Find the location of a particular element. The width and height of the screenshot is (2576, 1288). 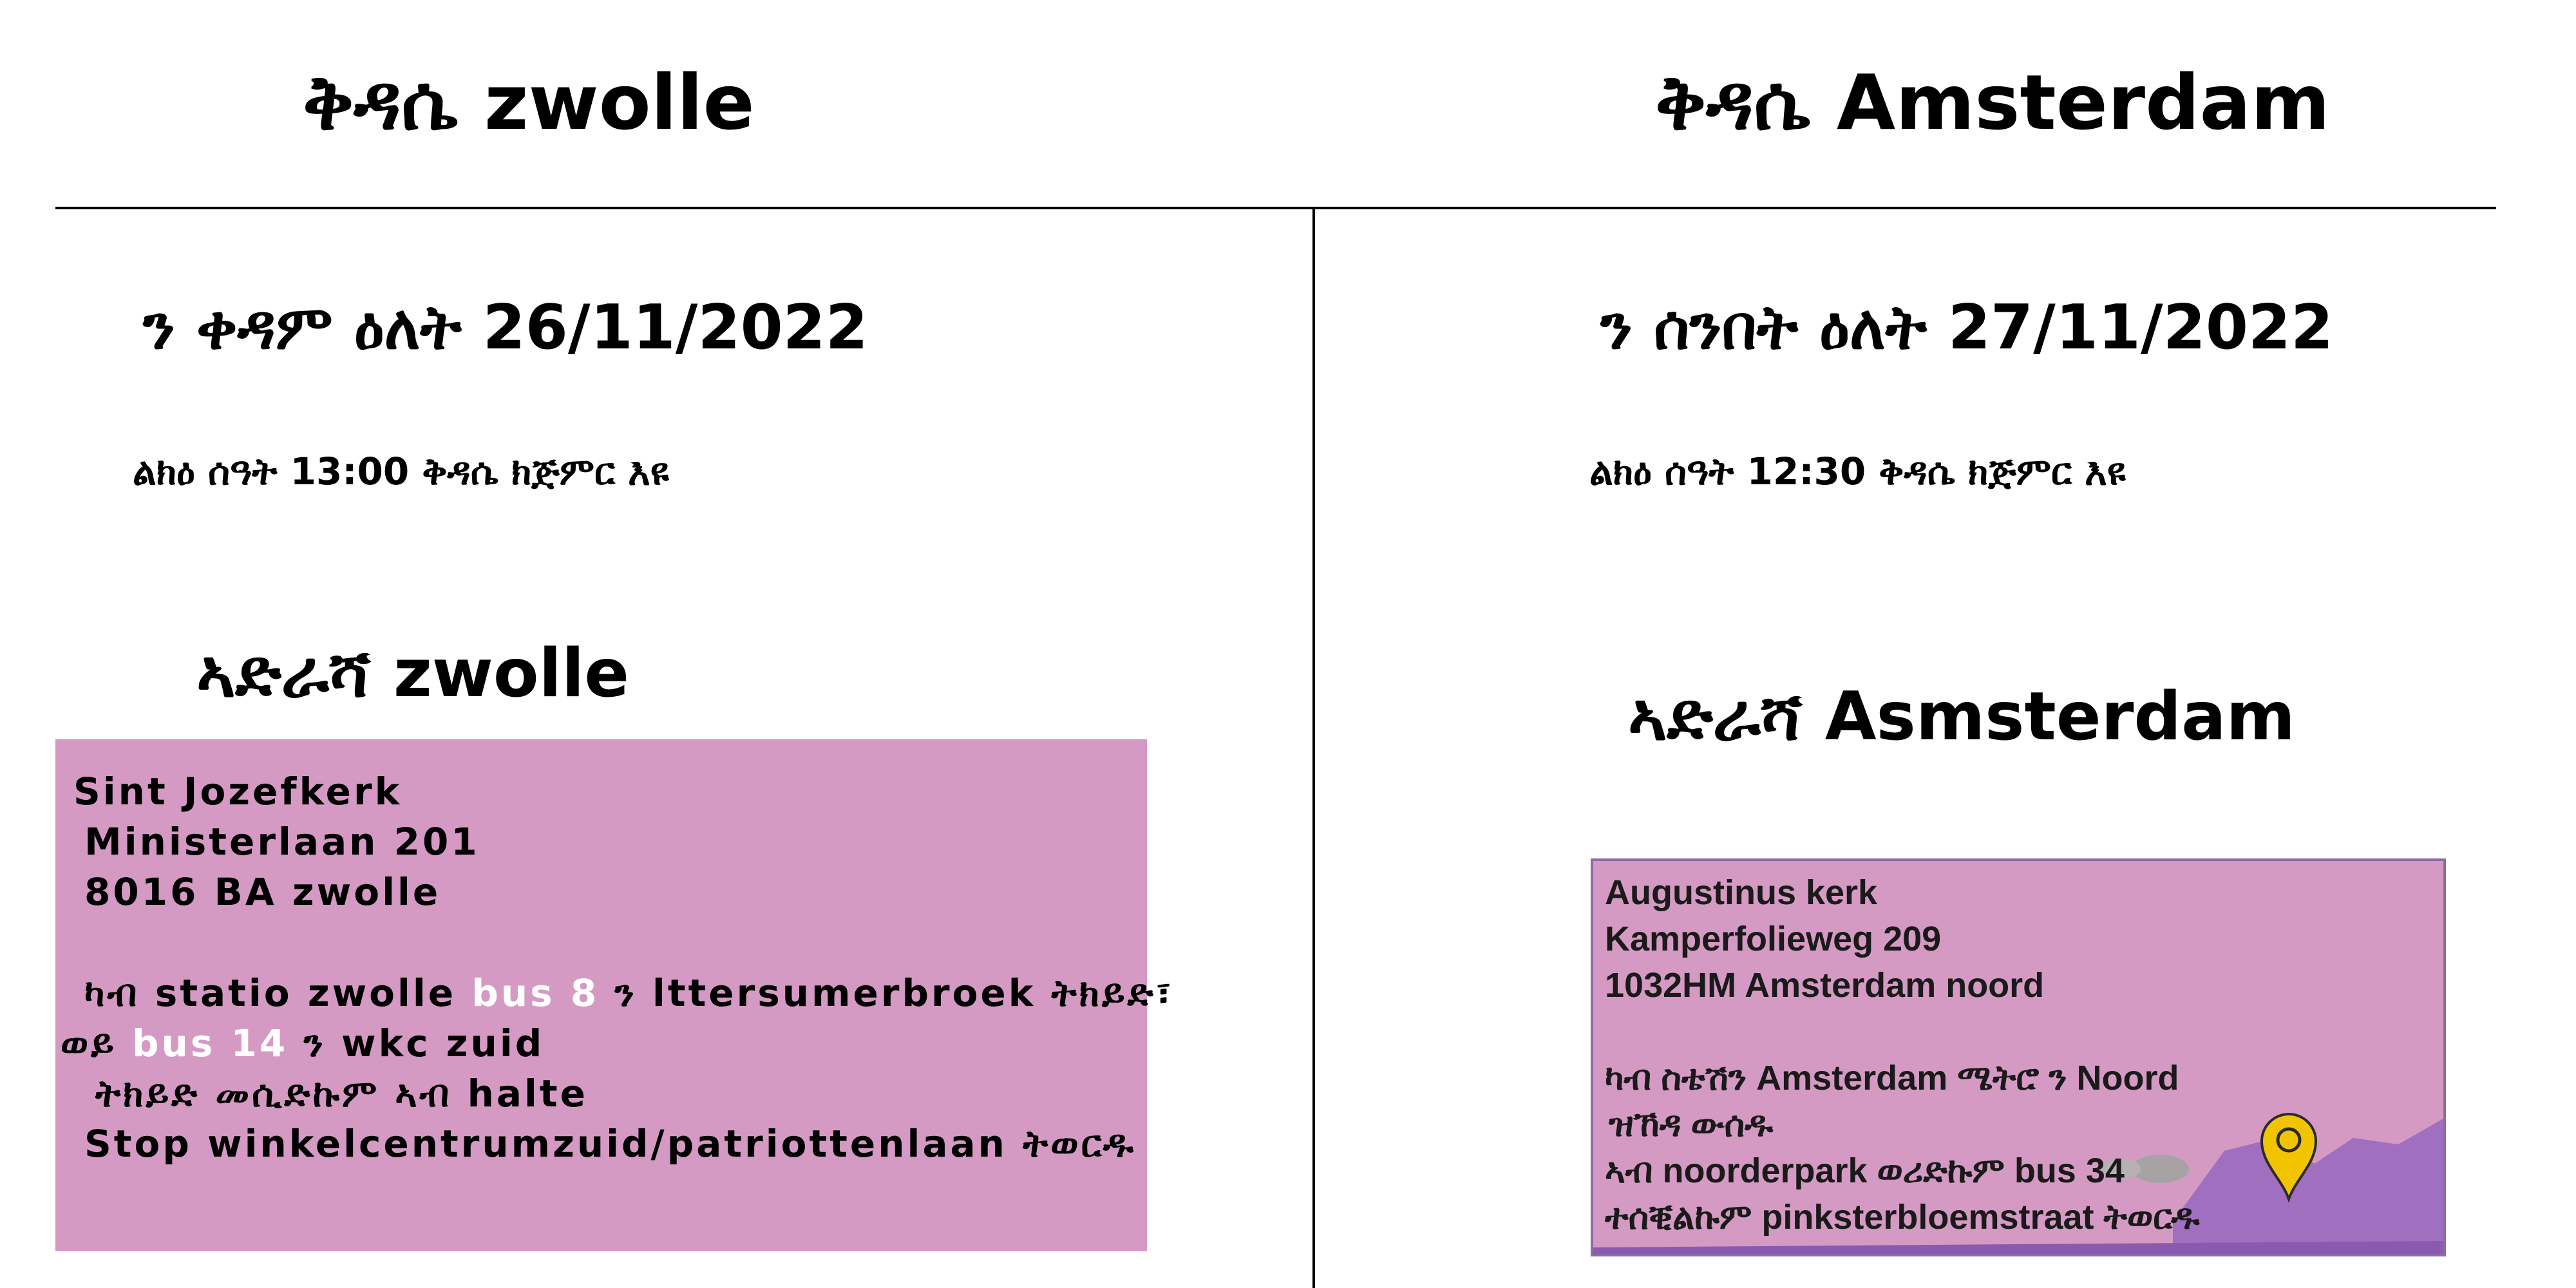

title-zwolle: ቅዳሴ zwolle is located at coordinates (529, 103).